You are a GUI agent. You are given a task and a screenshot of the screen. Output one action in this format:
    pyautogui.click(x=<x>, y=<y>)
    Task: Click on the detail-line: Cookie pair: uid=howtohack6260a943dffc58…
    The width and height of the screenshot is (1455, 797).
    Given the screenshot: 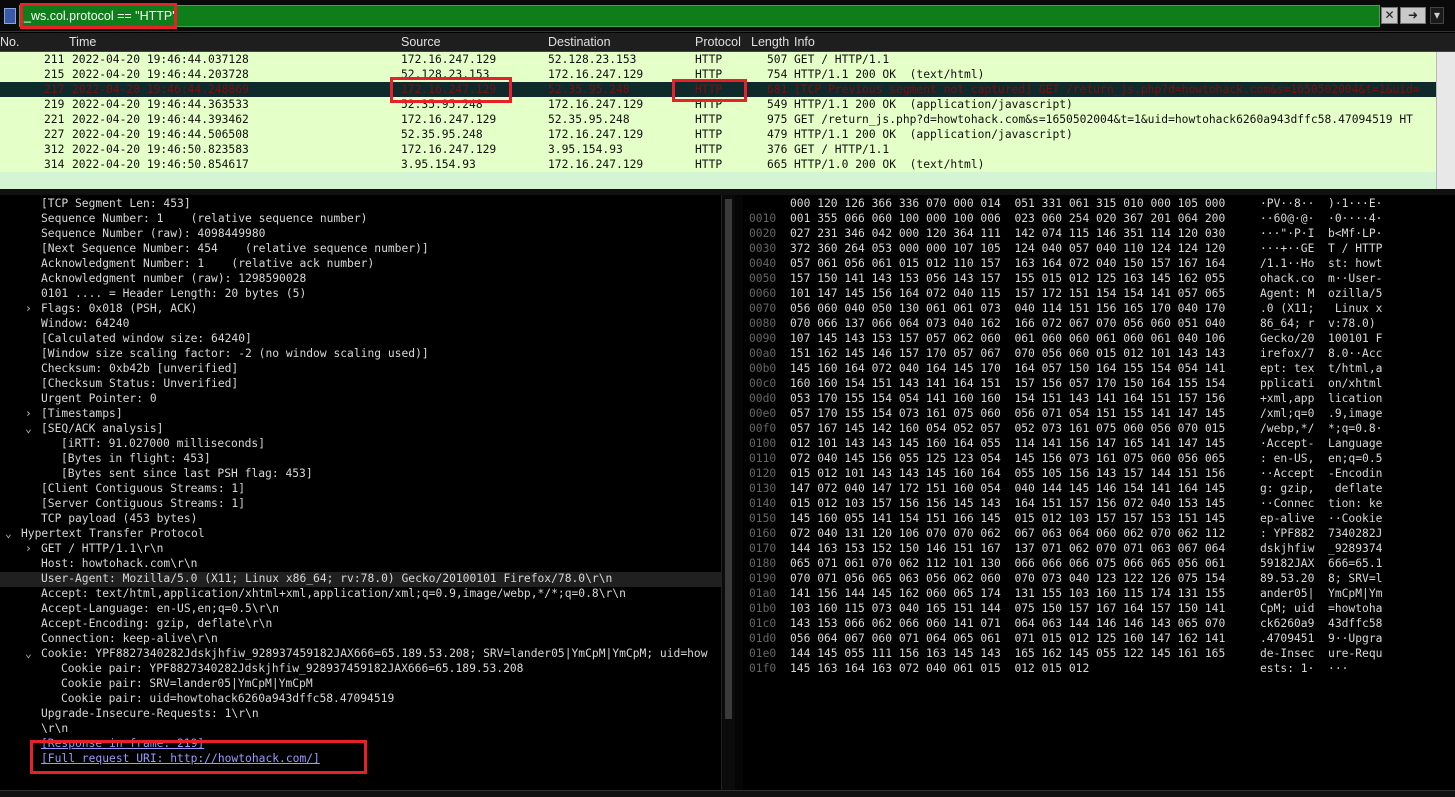 What is the action you would take?
    pyautogui.click(x=360, y=699)
    